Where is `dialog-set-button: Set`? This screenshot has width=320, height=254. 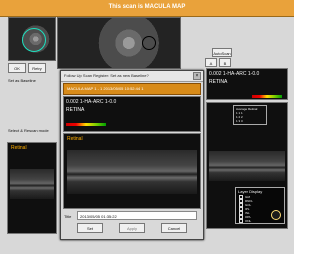 dialog-set-button: Set is located at coordinates (90, 228).